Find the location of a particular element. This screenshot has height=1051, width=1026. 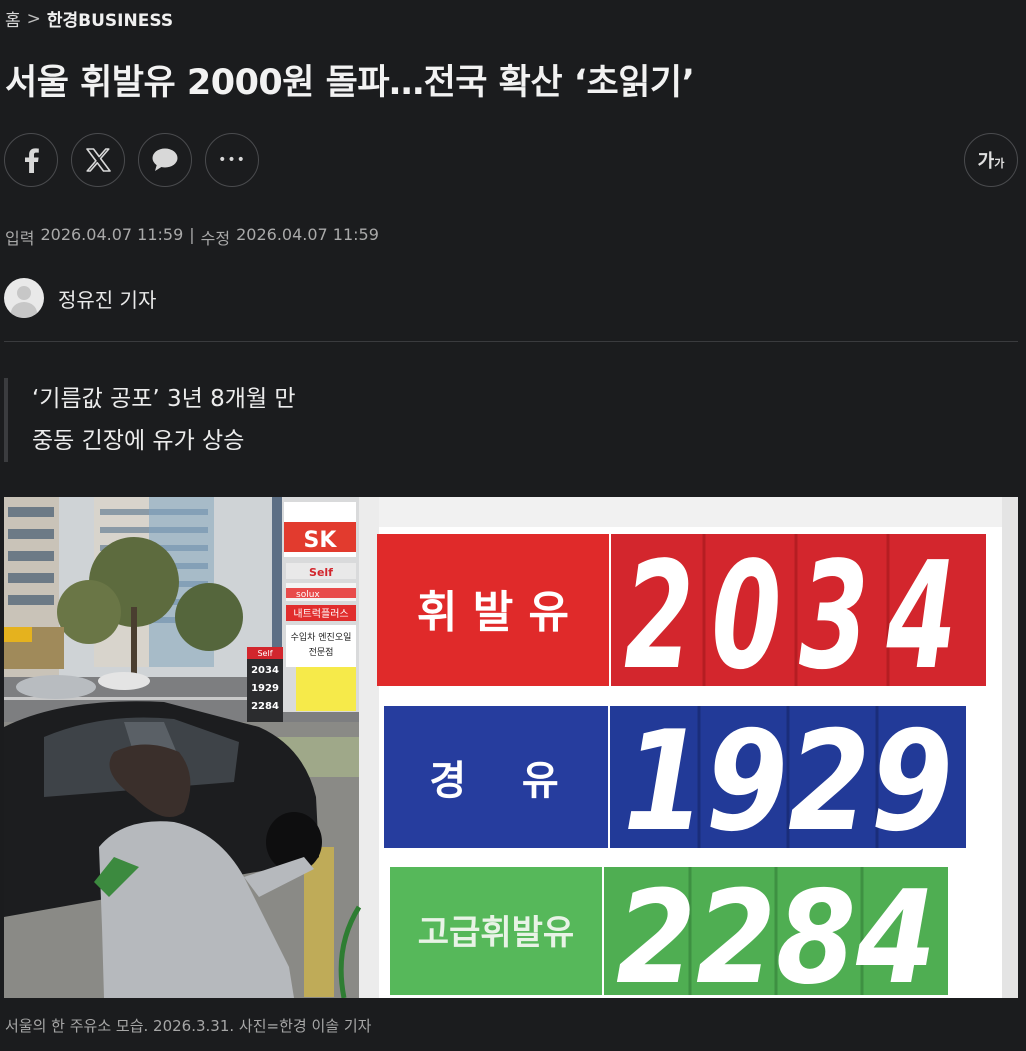

input-date-label: 입력 is located at coordinates (20, 238).